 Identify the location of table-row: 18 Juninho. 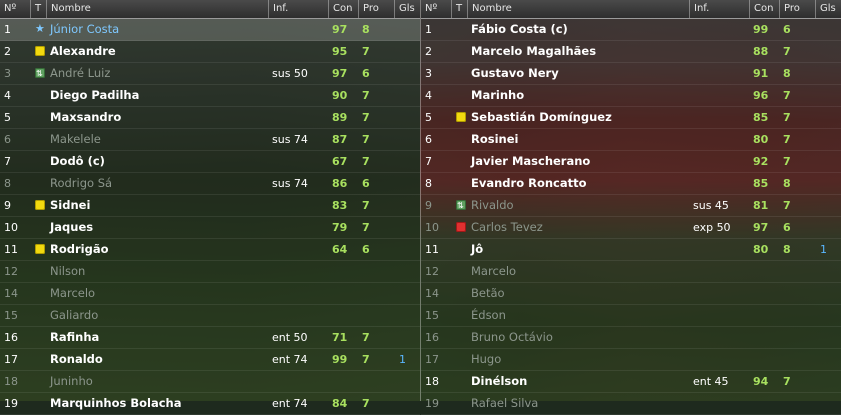
(210, 382).